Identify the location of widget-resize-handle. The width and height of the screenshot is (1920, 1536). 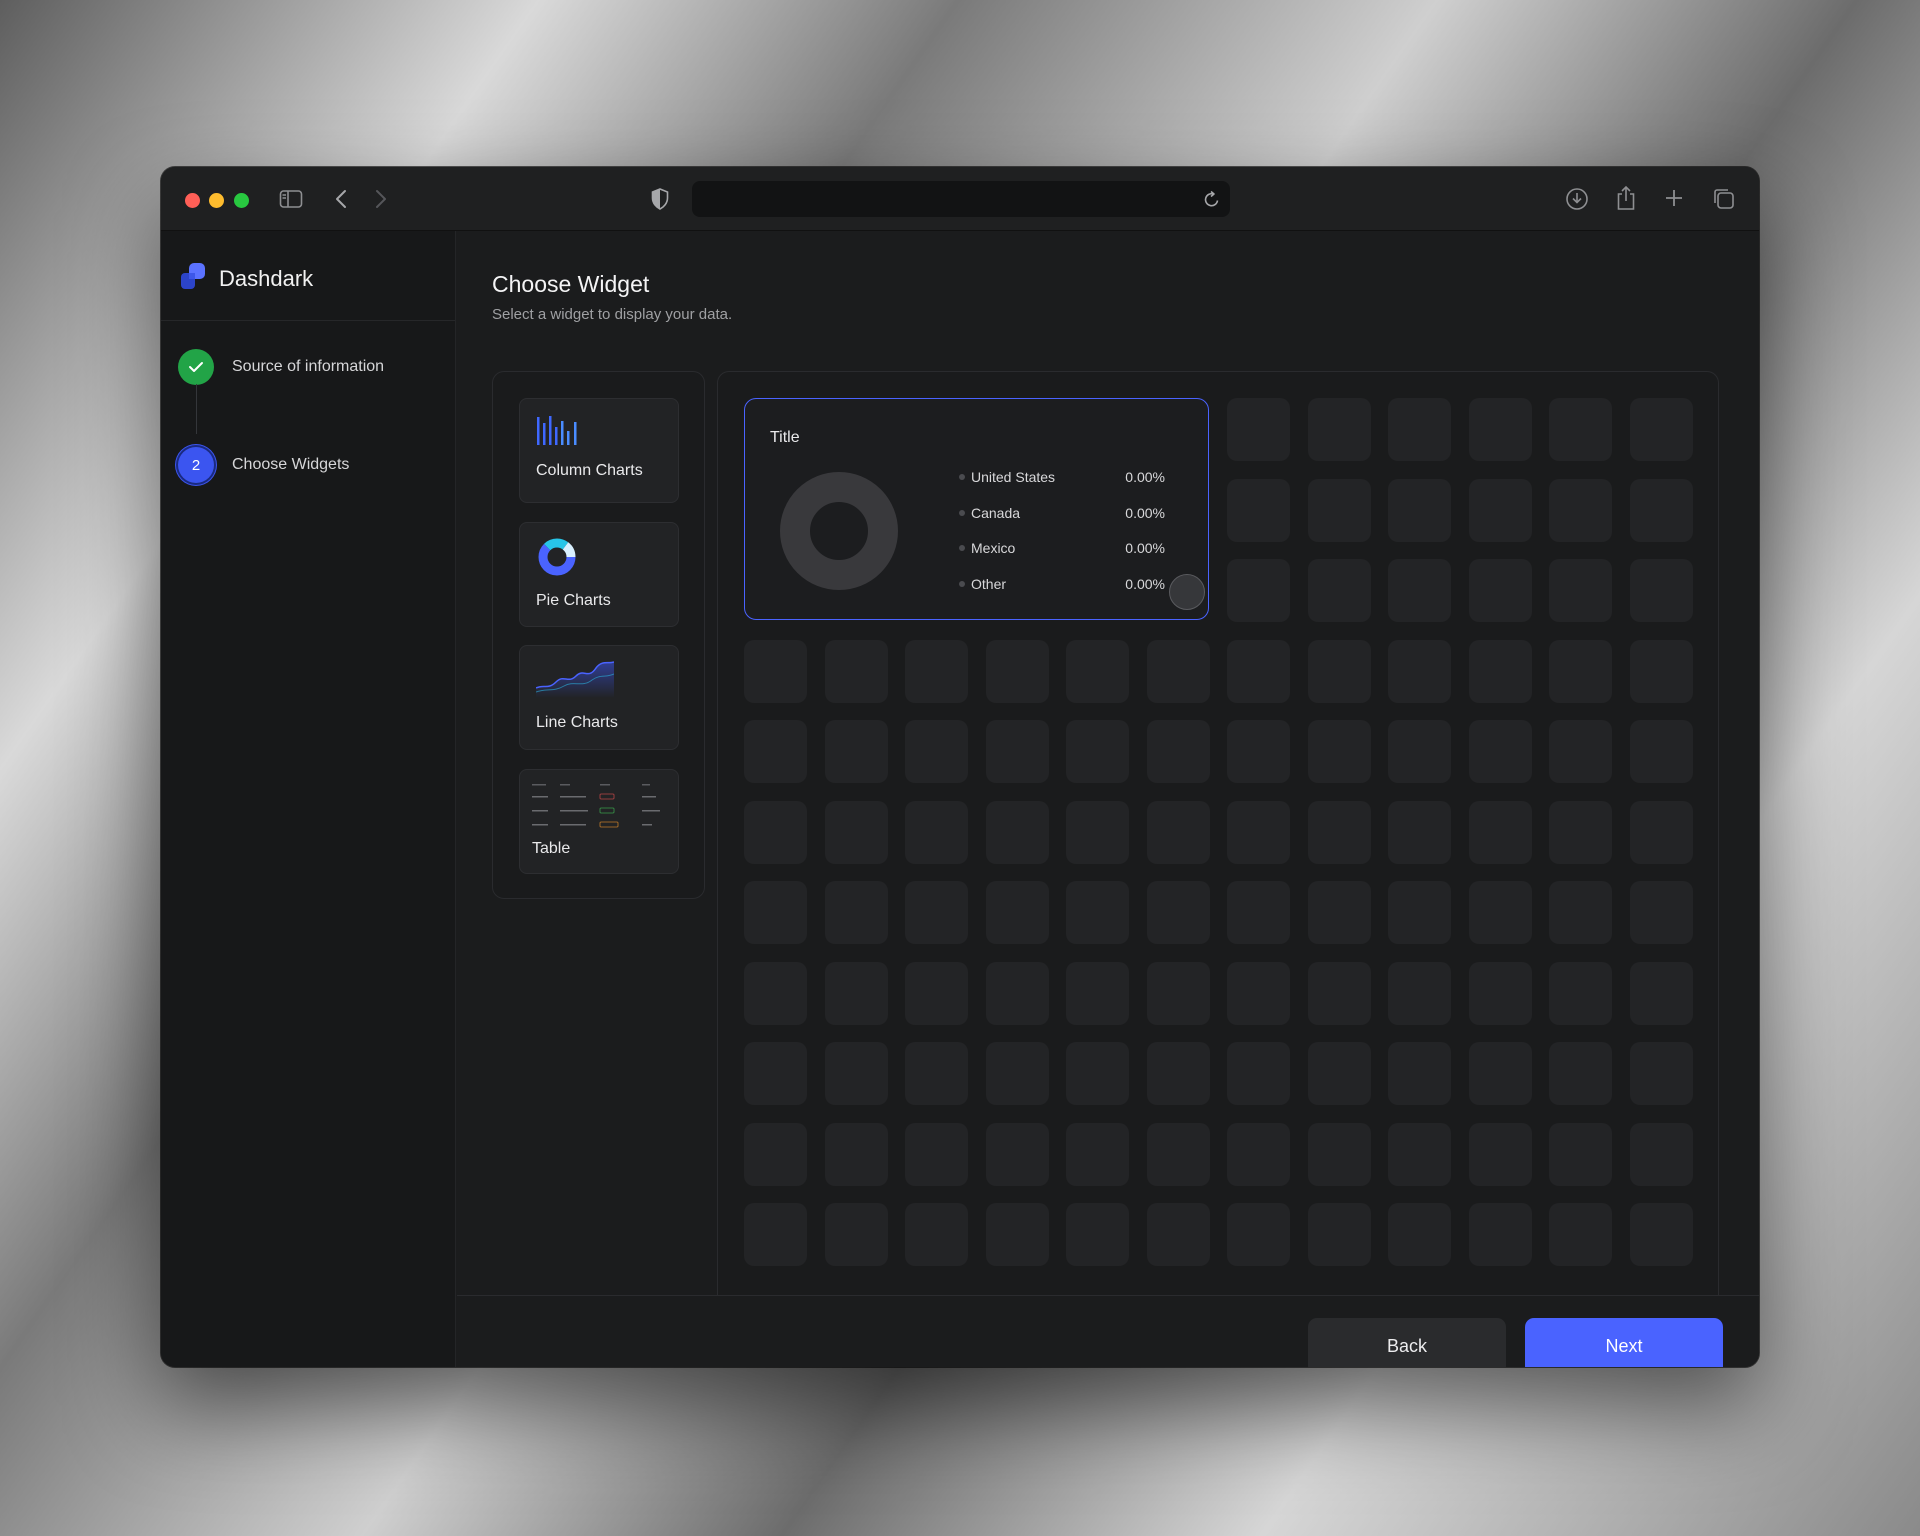
(1187, 592).